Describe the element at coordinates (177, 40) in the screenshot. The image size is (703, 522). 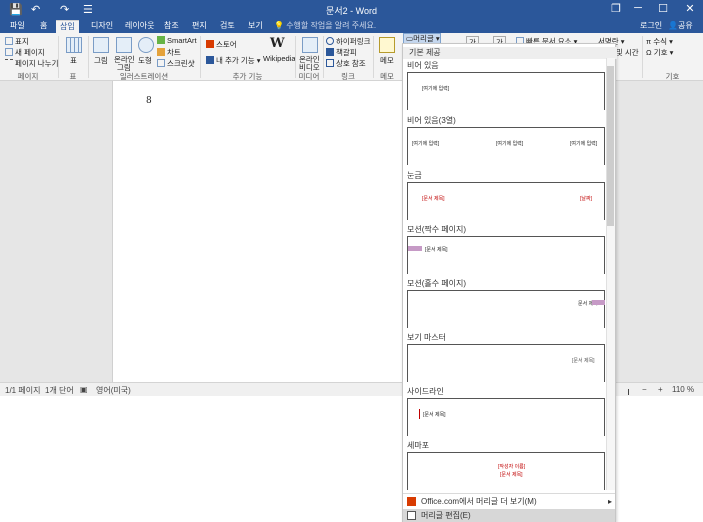
I see `smartart-button: SmartArt` at that location.